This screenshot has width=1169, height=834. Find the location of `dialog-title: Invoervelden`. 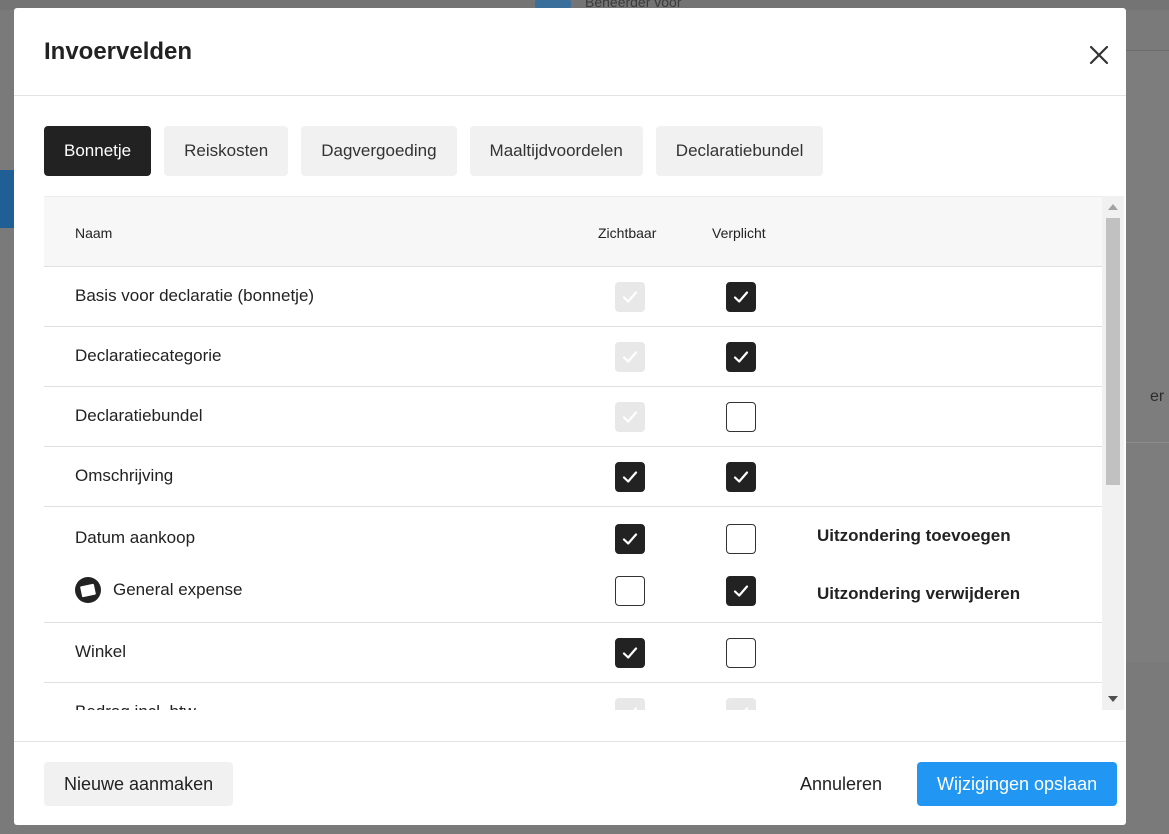

dialog-title: Invoervelden is located at coordinates (118, 51).